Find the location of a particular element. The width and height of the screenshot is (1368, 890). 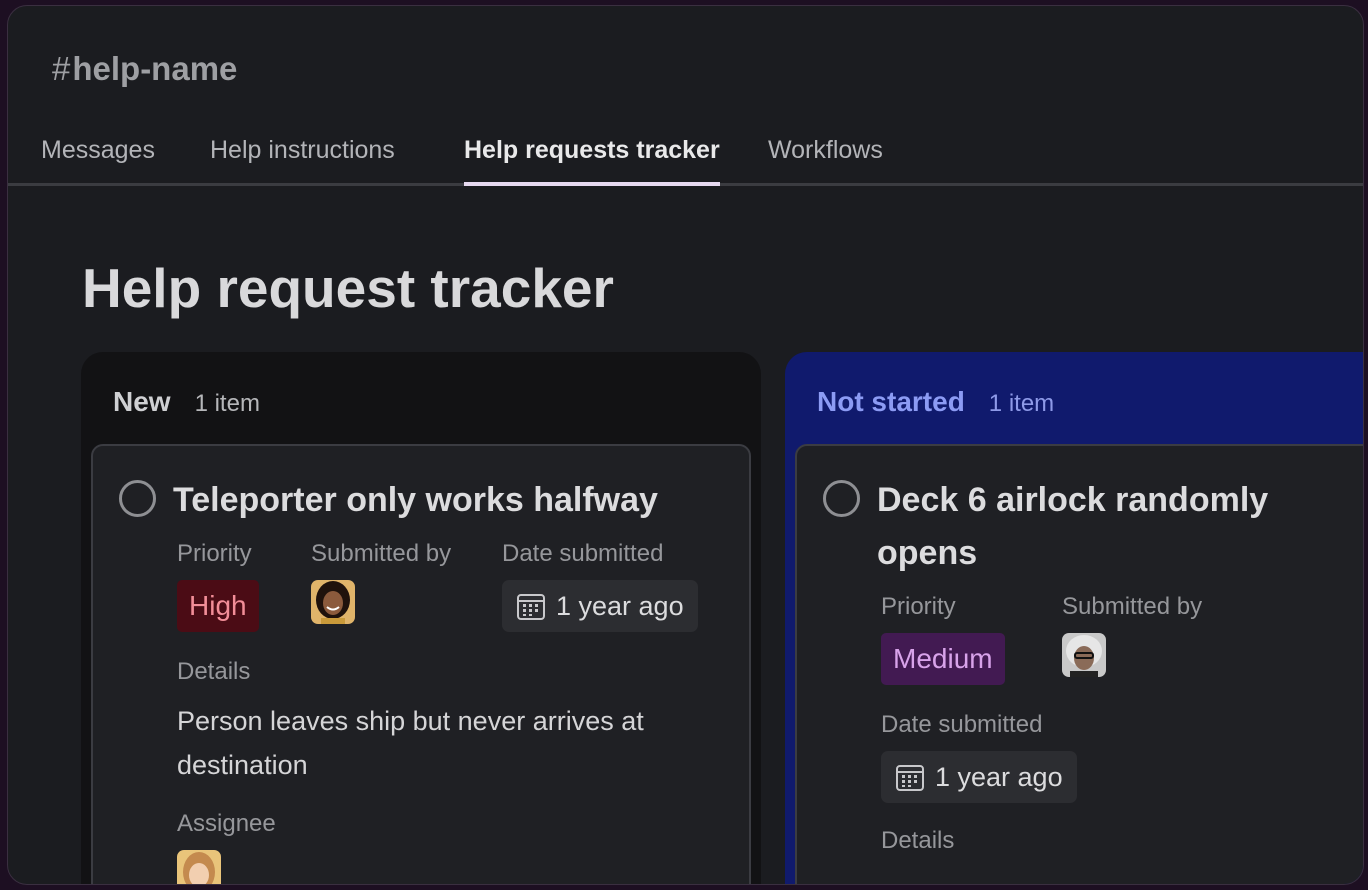

priority-badge: Medium is located at coordinates (943, 659).